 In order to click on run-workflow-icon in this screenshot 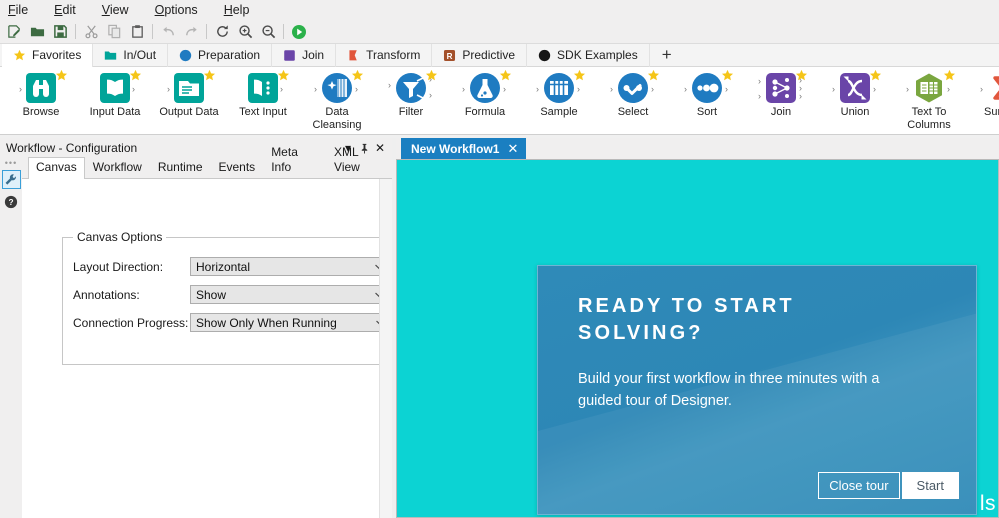, I will do `click(299, 32)`.